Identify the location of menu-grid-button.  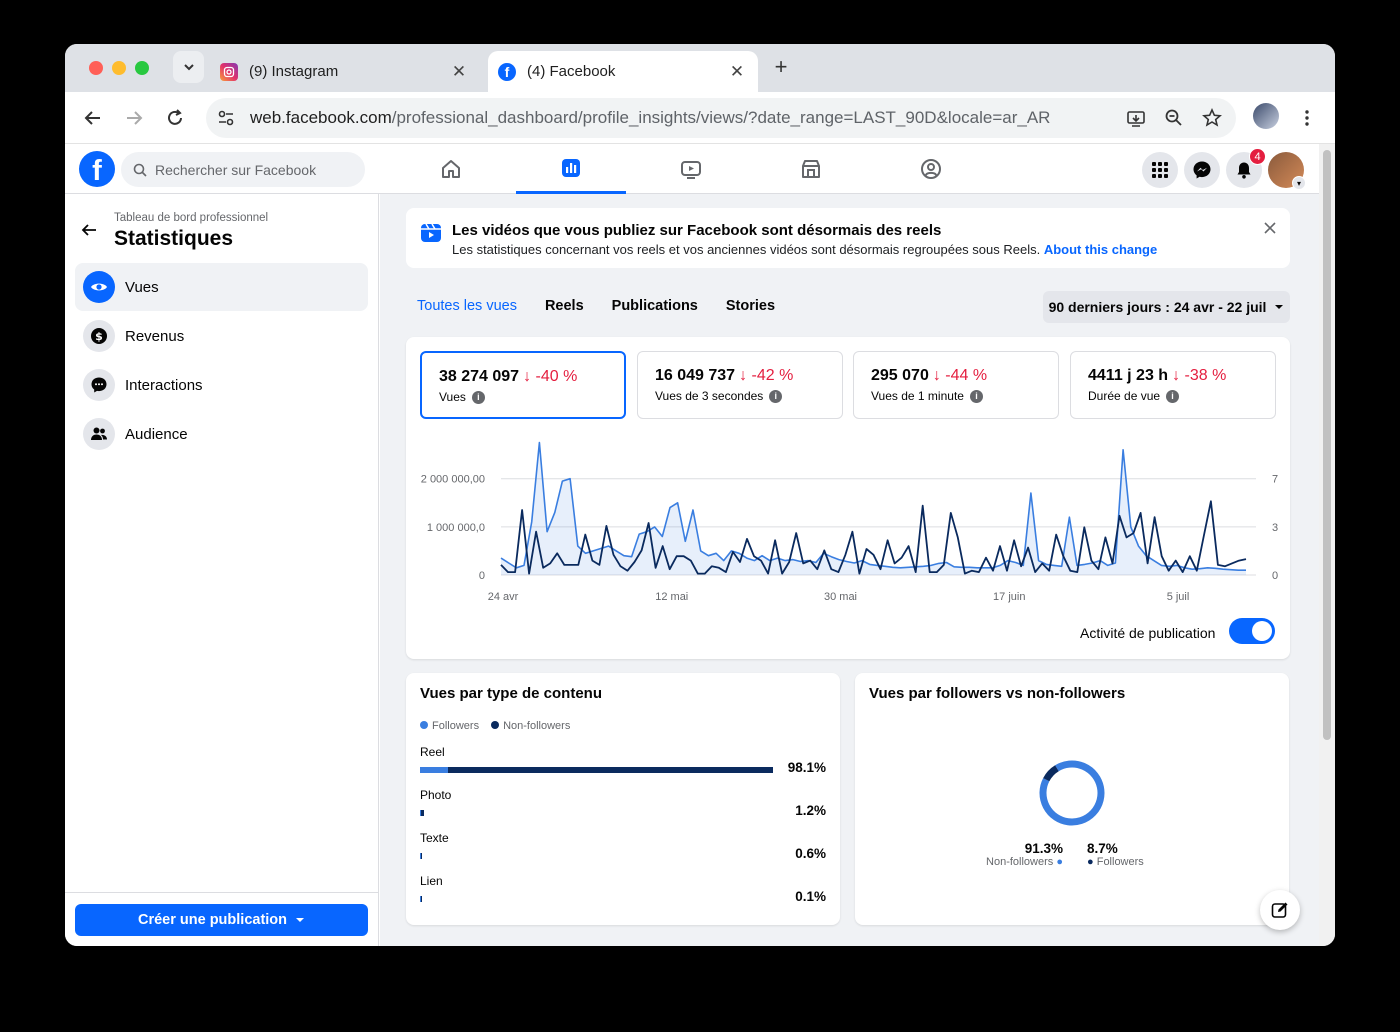
(1160, 170).